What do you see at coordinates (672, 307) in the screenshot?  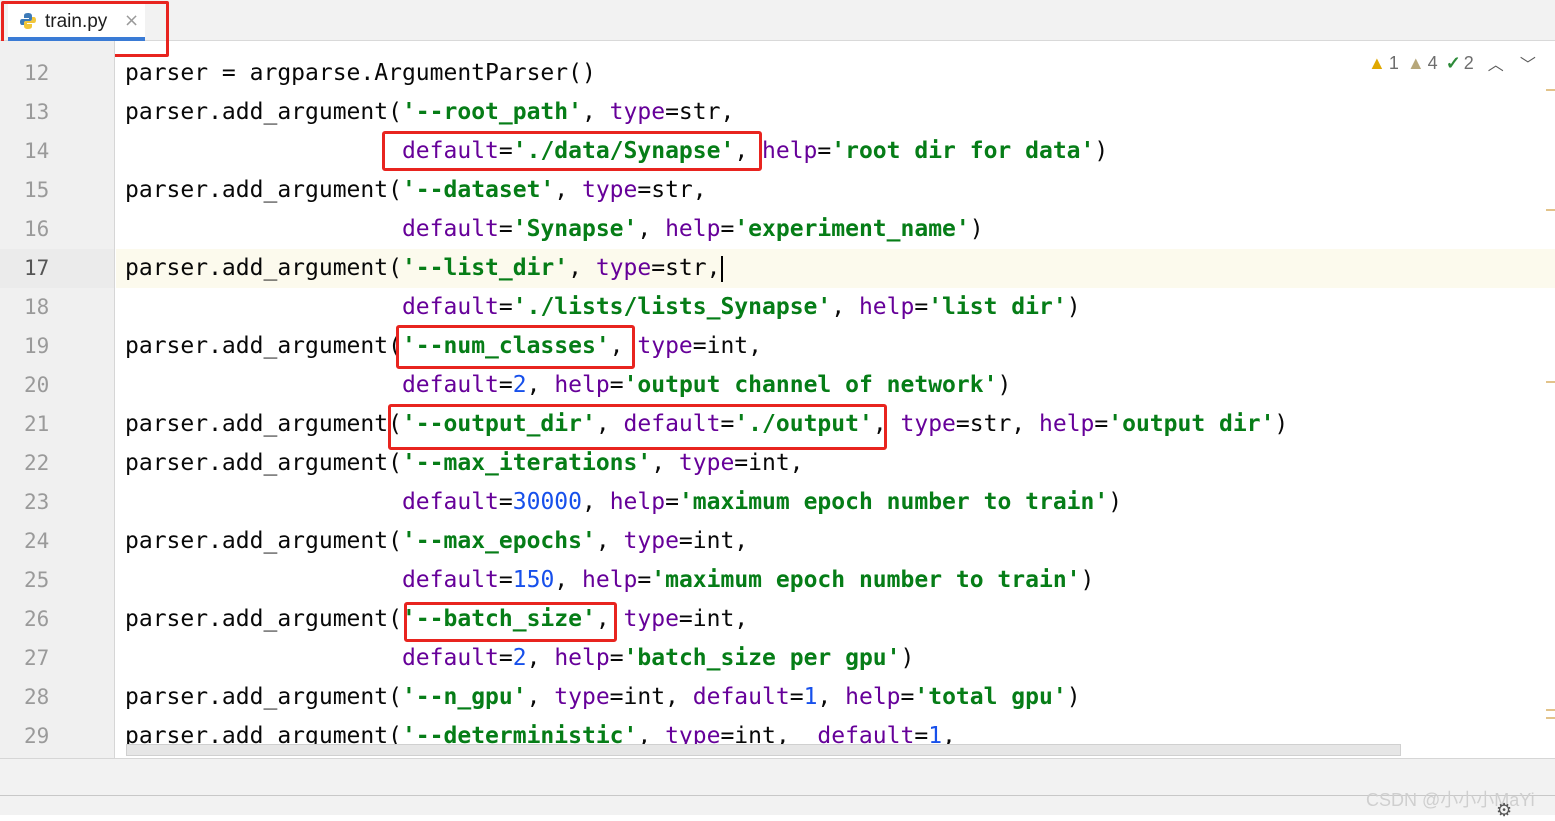 I see `string-token: './lists/lists_Synapse'` at bounding box center [672, 307].